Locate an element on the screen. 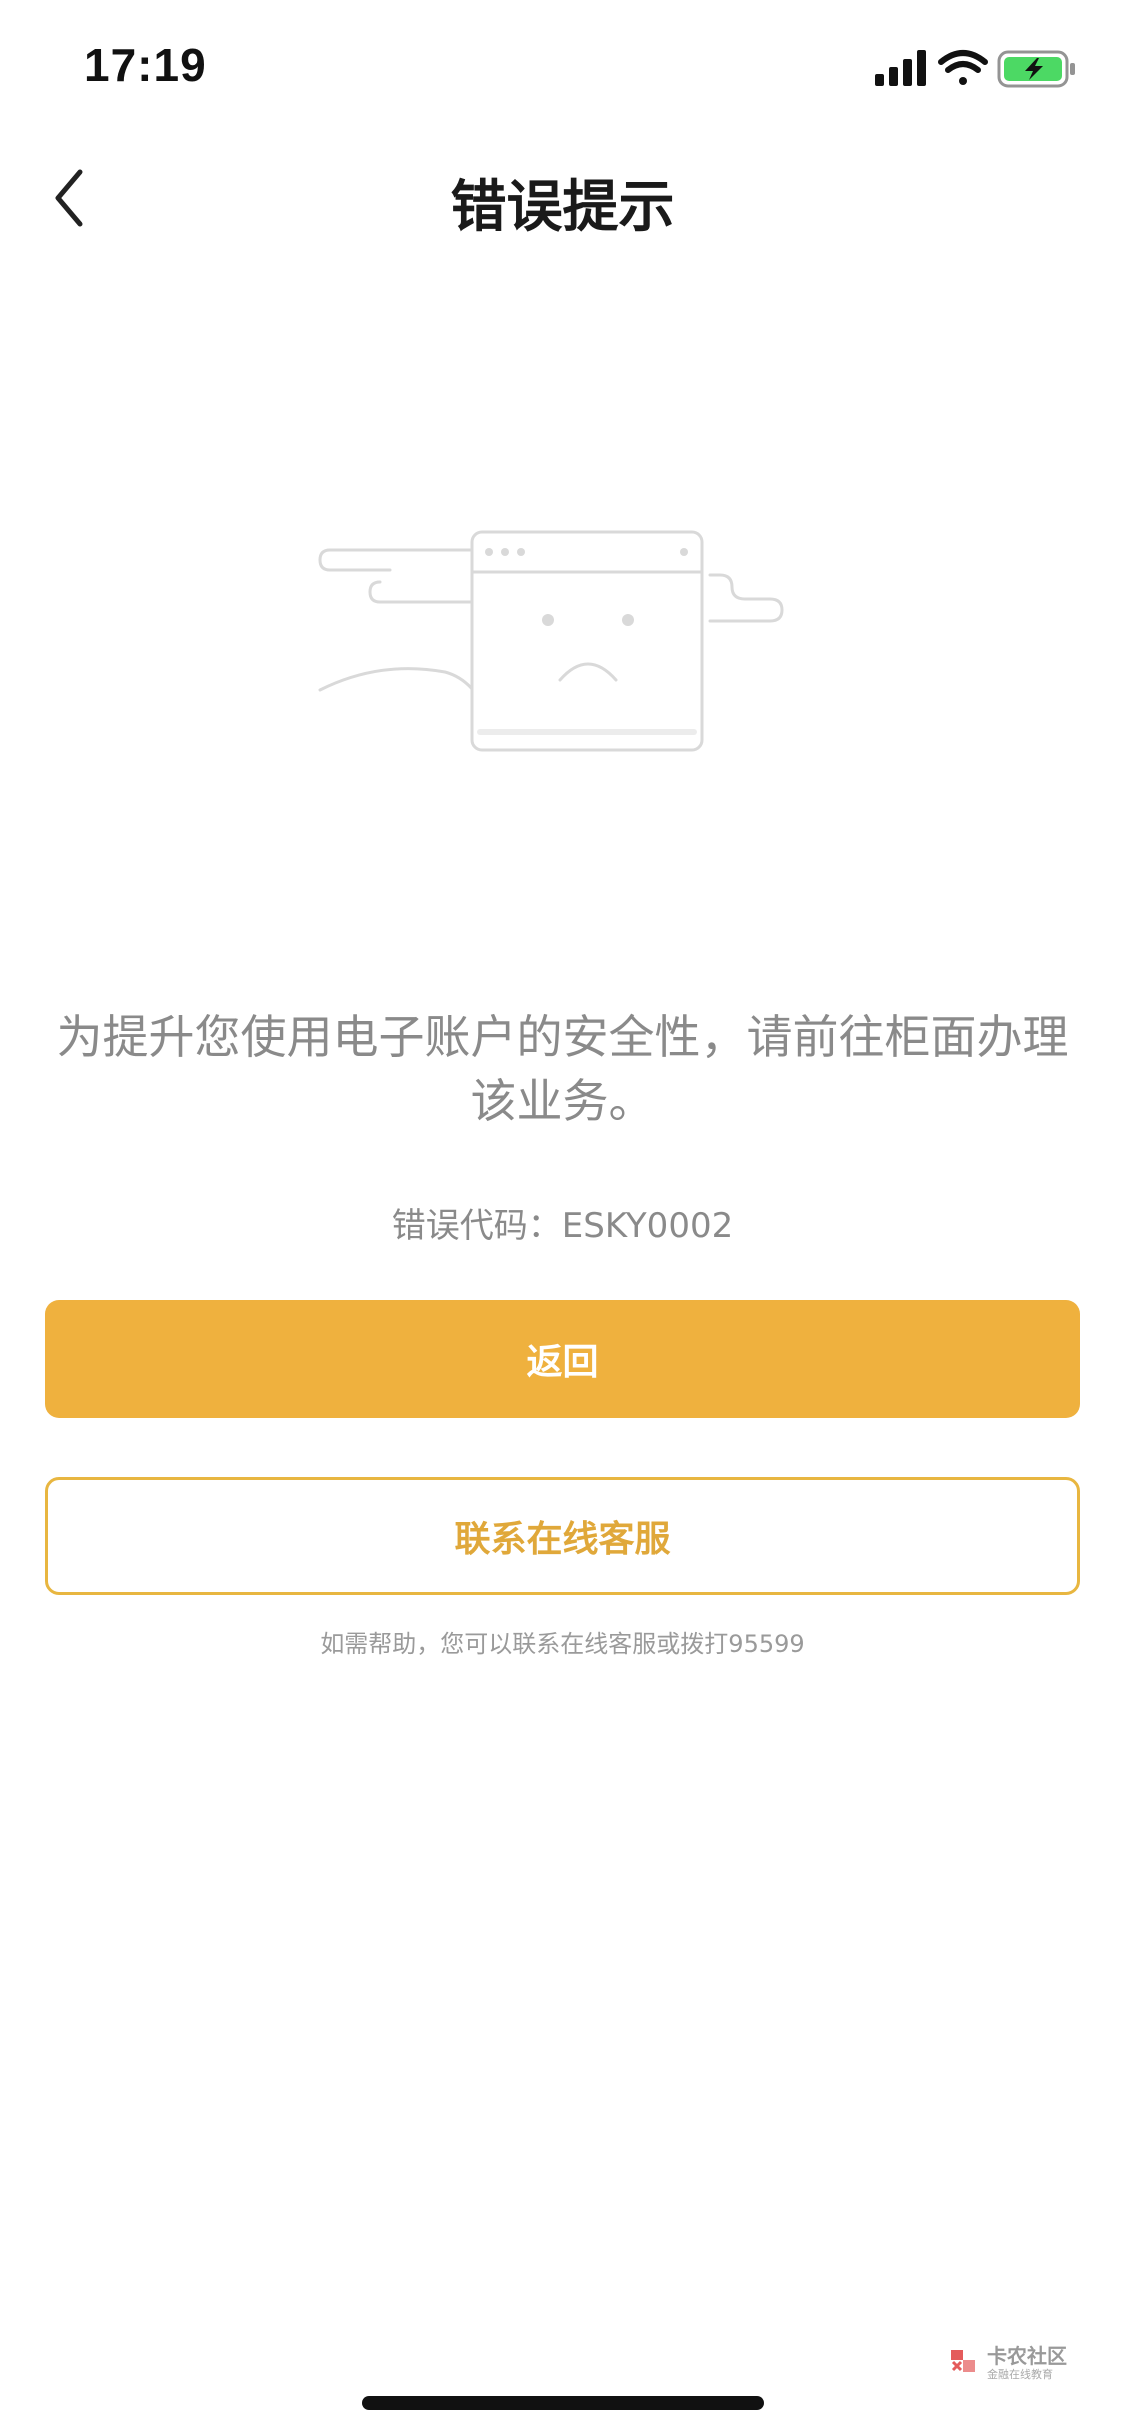  error-code: 错误代码：ESKY0002 is located at coordinates (562, 1226).